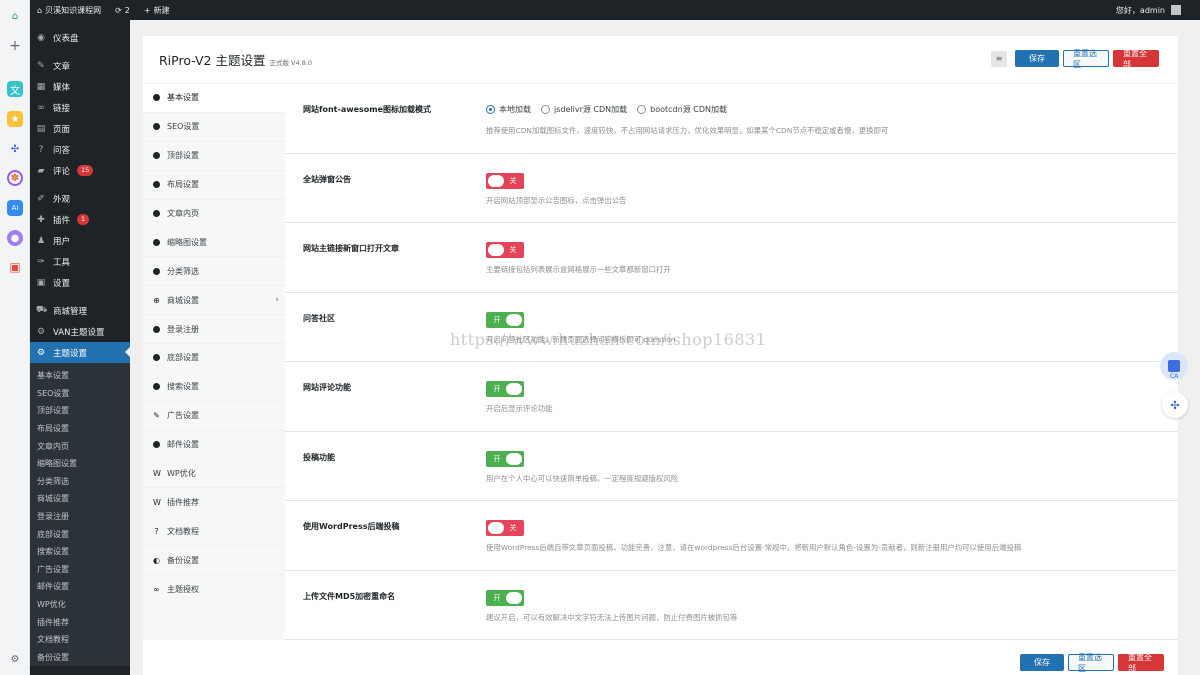 This screenshot has width=1200, height=675. Describe the element at coordinates (69, 10) in the screenshot. I see `site-home-link: ⌂ 贝溪知识课程网` at that location.